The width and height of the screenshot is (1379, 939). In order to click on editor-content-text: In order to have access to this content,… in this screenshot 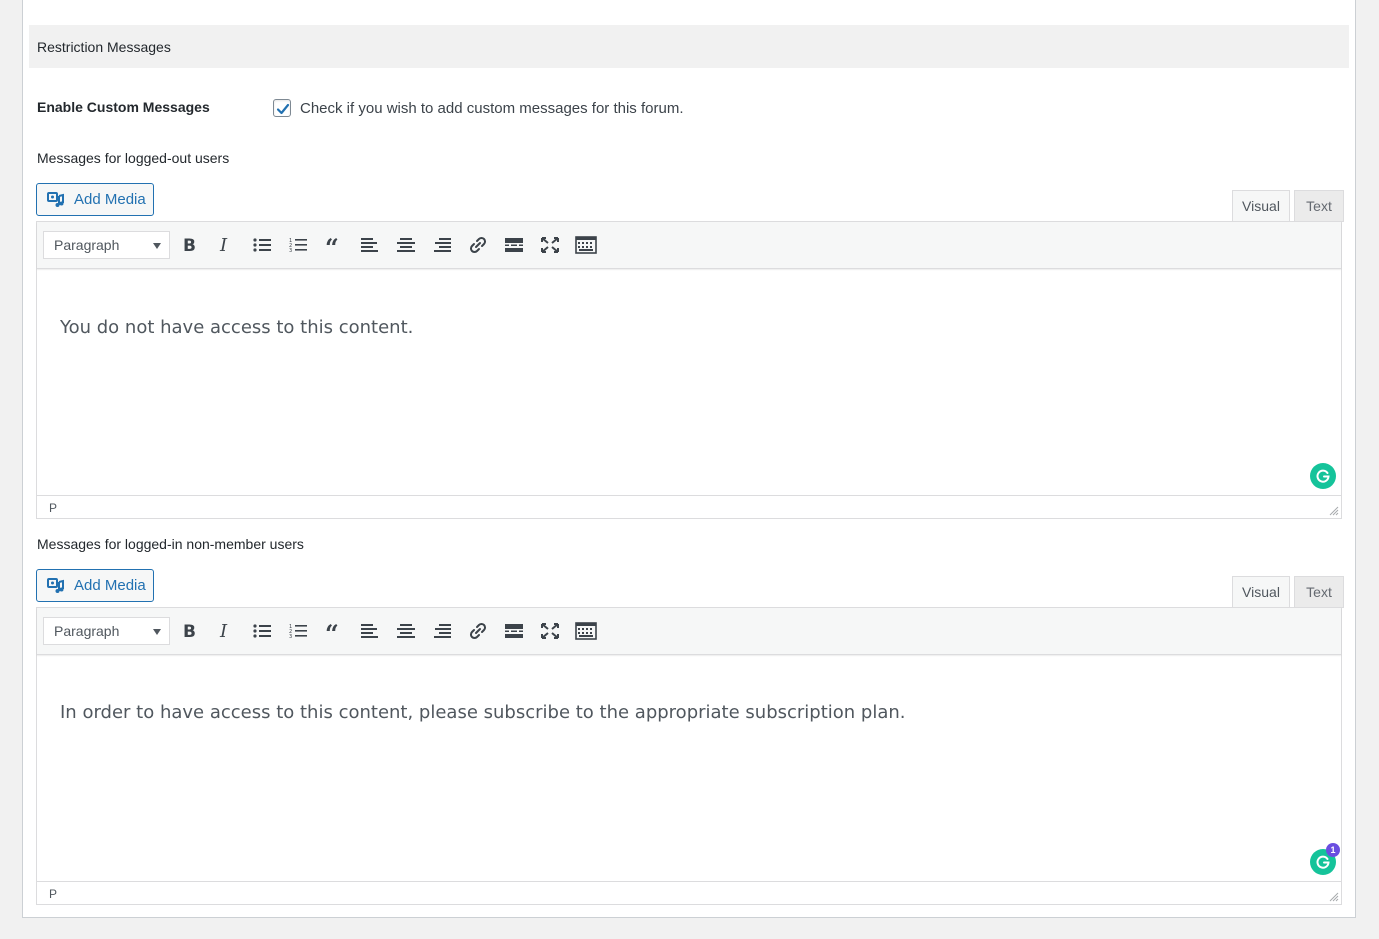, I will do `click(483, 712)`.